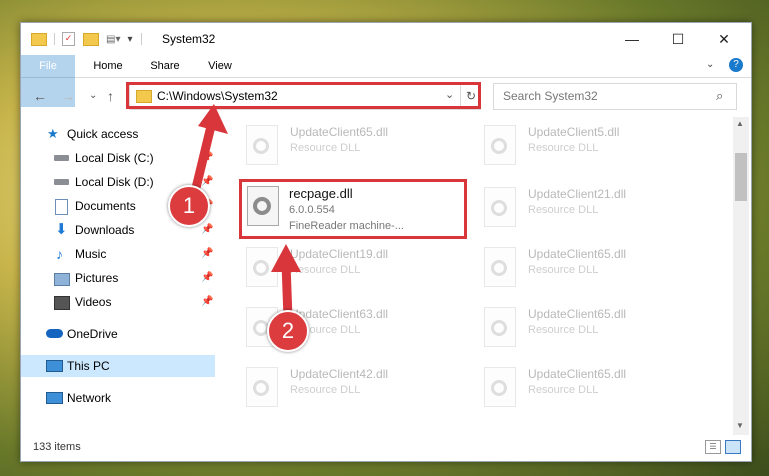  I want to click on callout-step-2: 2, so click(288, 331).